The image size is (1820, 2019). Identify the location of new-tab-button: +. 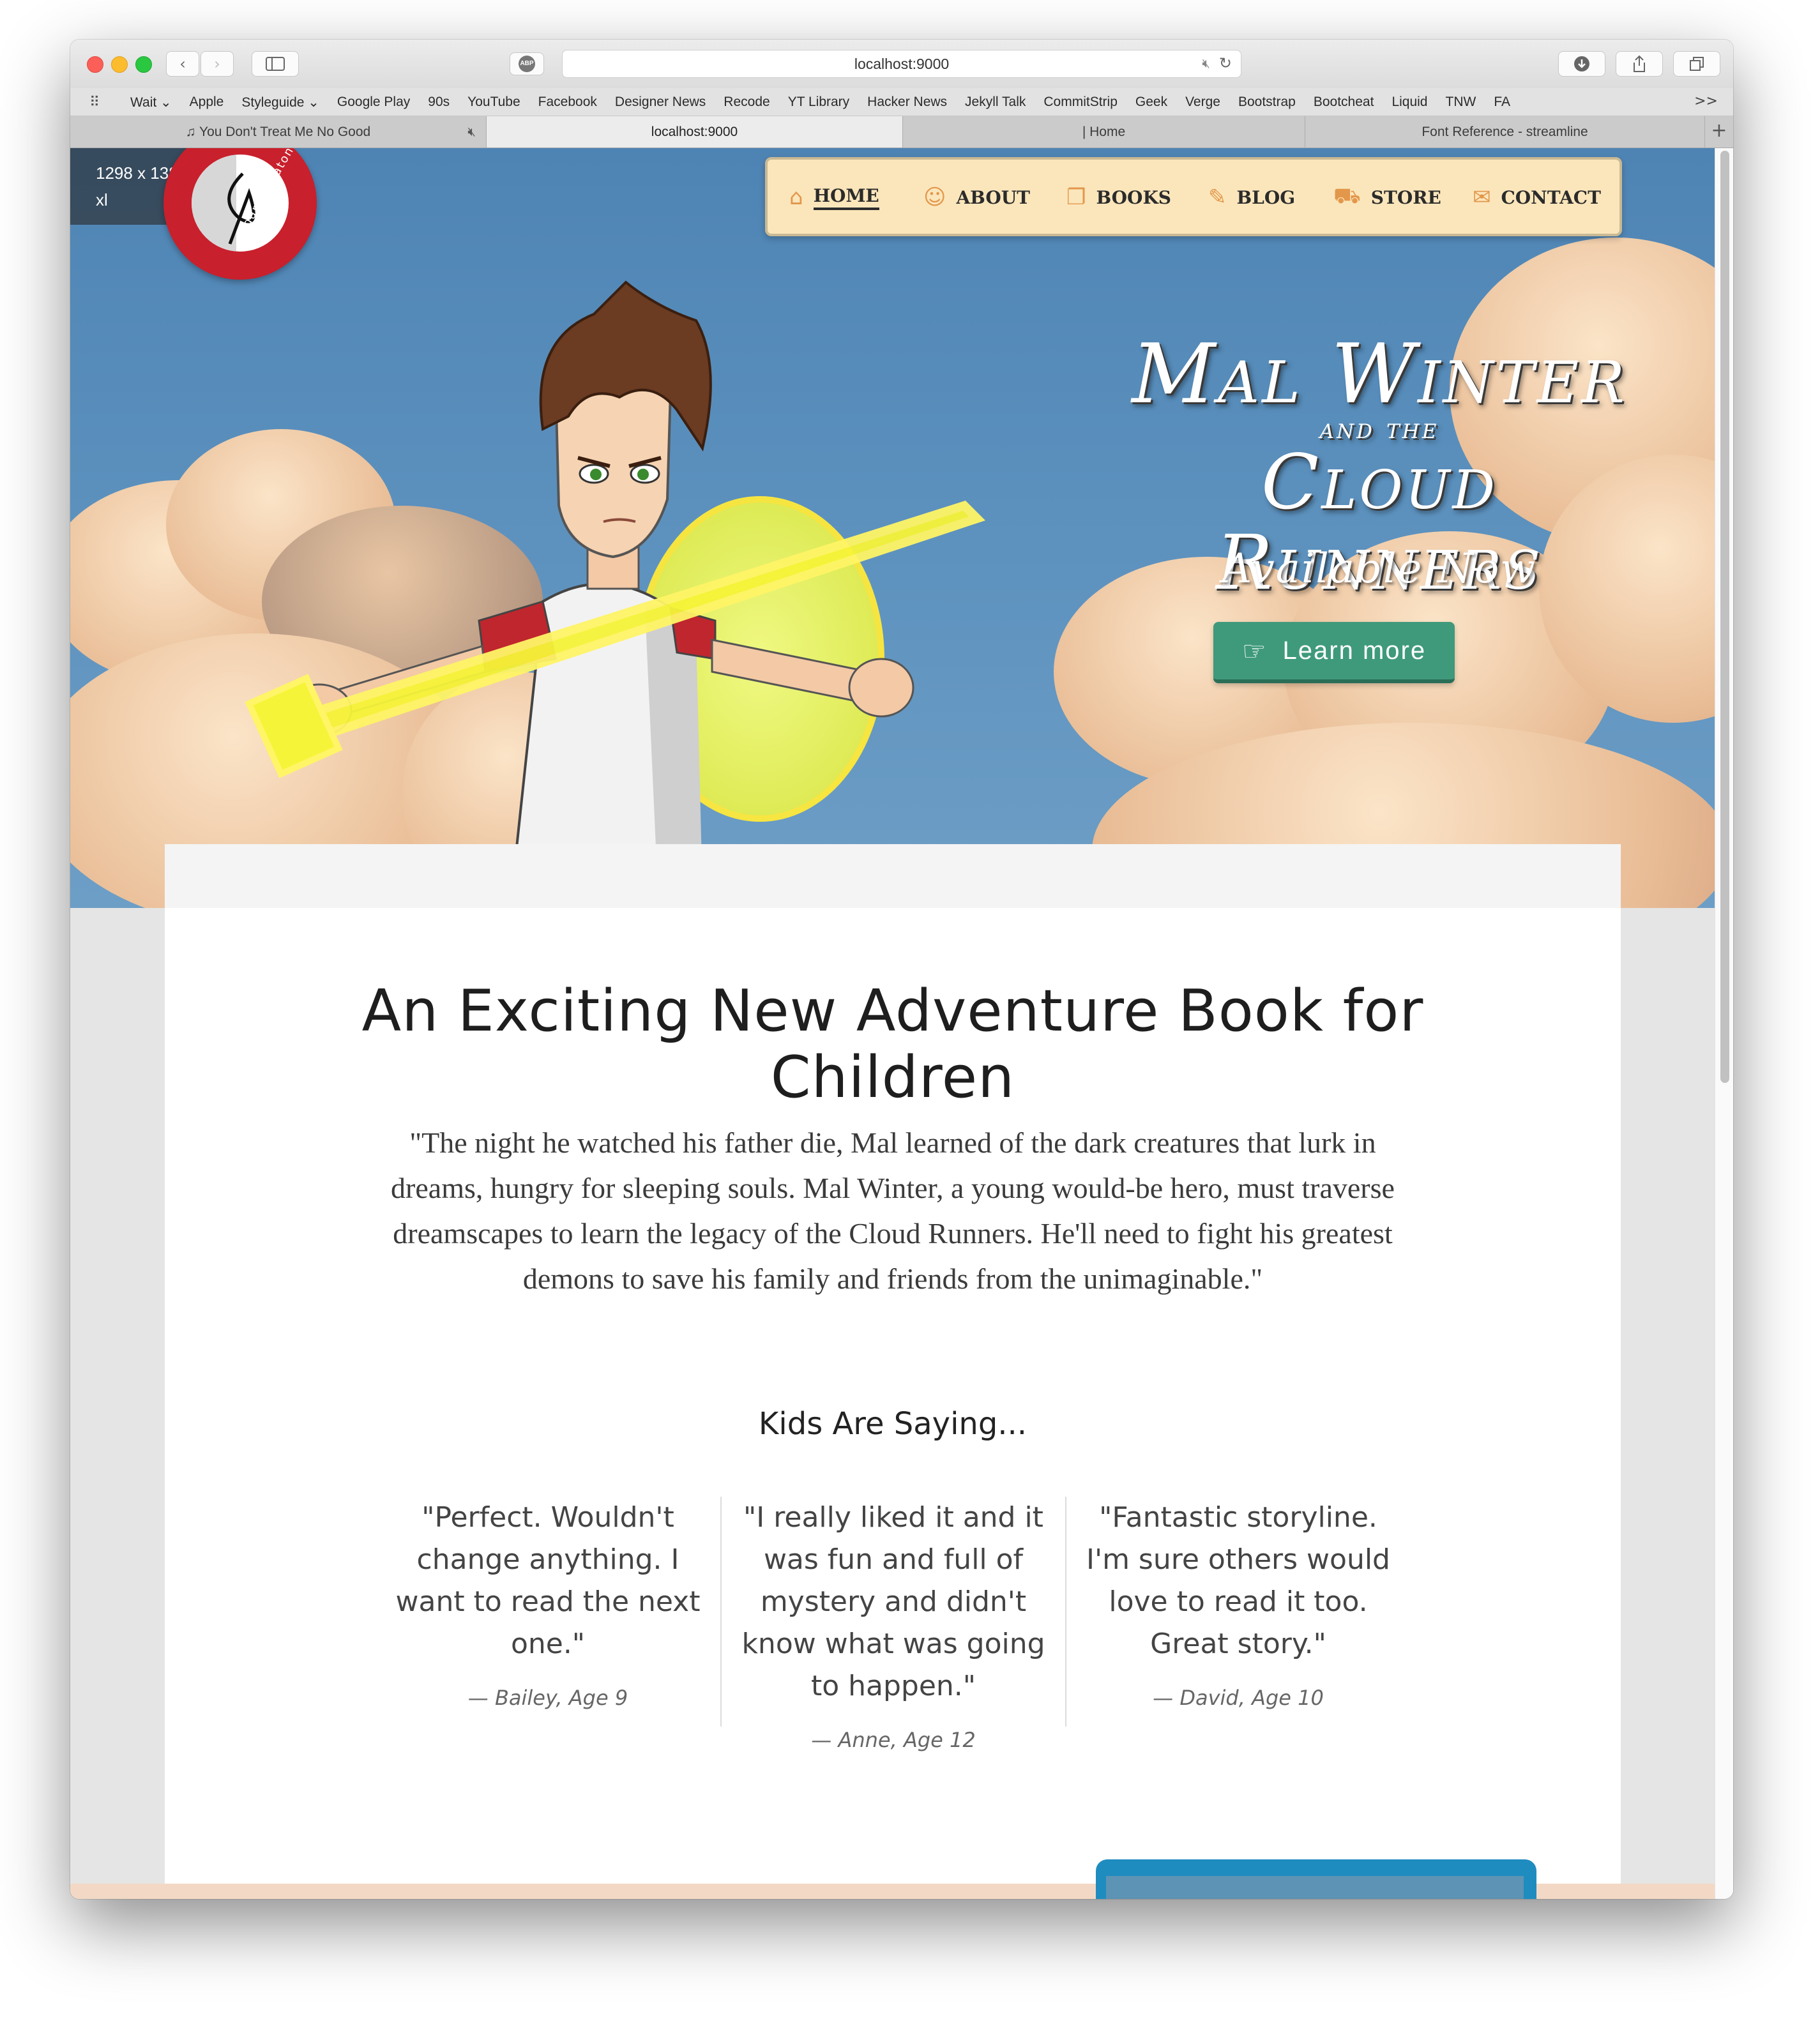
(1719, 131).